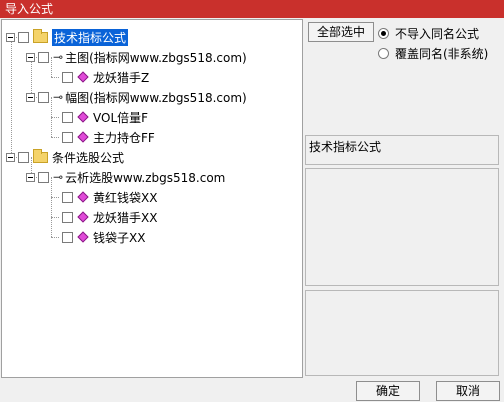 The width and height of the screenshot is (504, 402). I want to click on tree-node-label: 龙妖猎手XX, so click(125, 217).